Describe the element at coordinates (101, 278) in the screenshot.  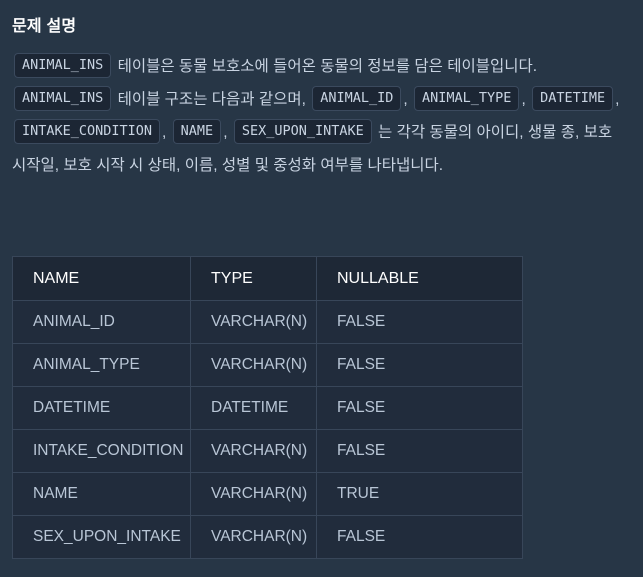
I see `column-header-name: NAME` at that location.